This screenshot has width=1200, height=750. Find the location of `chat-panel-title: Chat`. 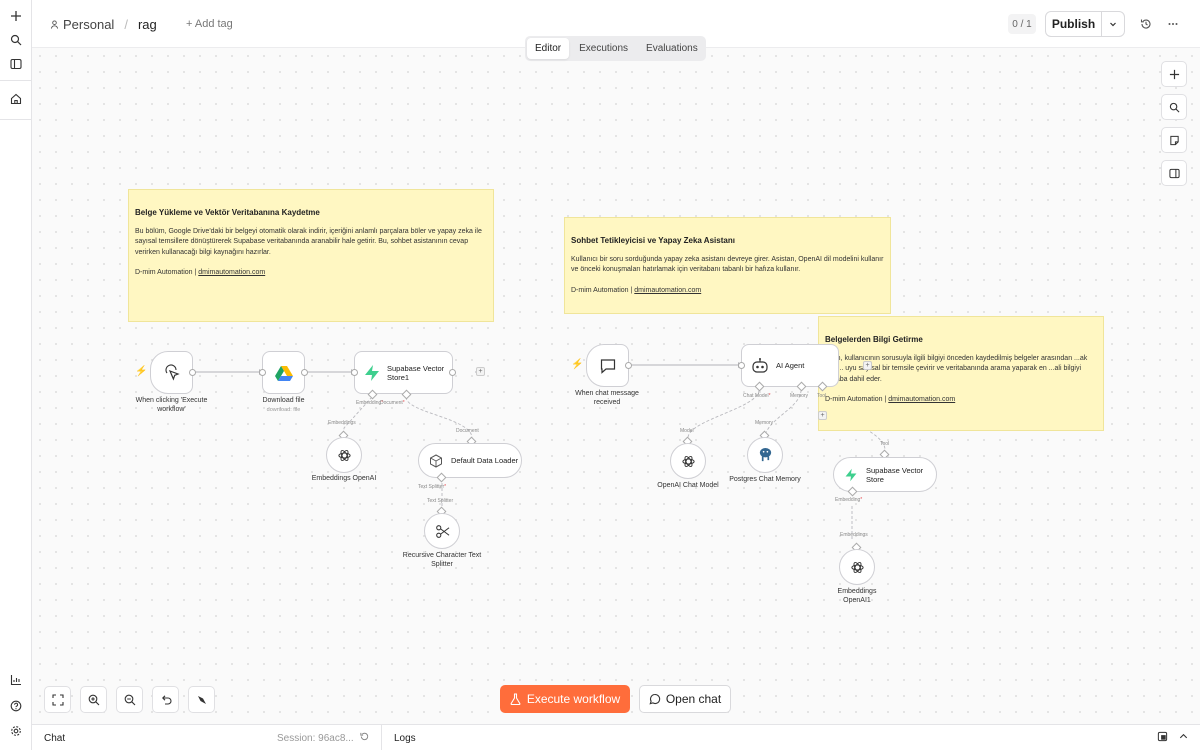

chat-panel-title: Chat is located at coordinates (54, 738).